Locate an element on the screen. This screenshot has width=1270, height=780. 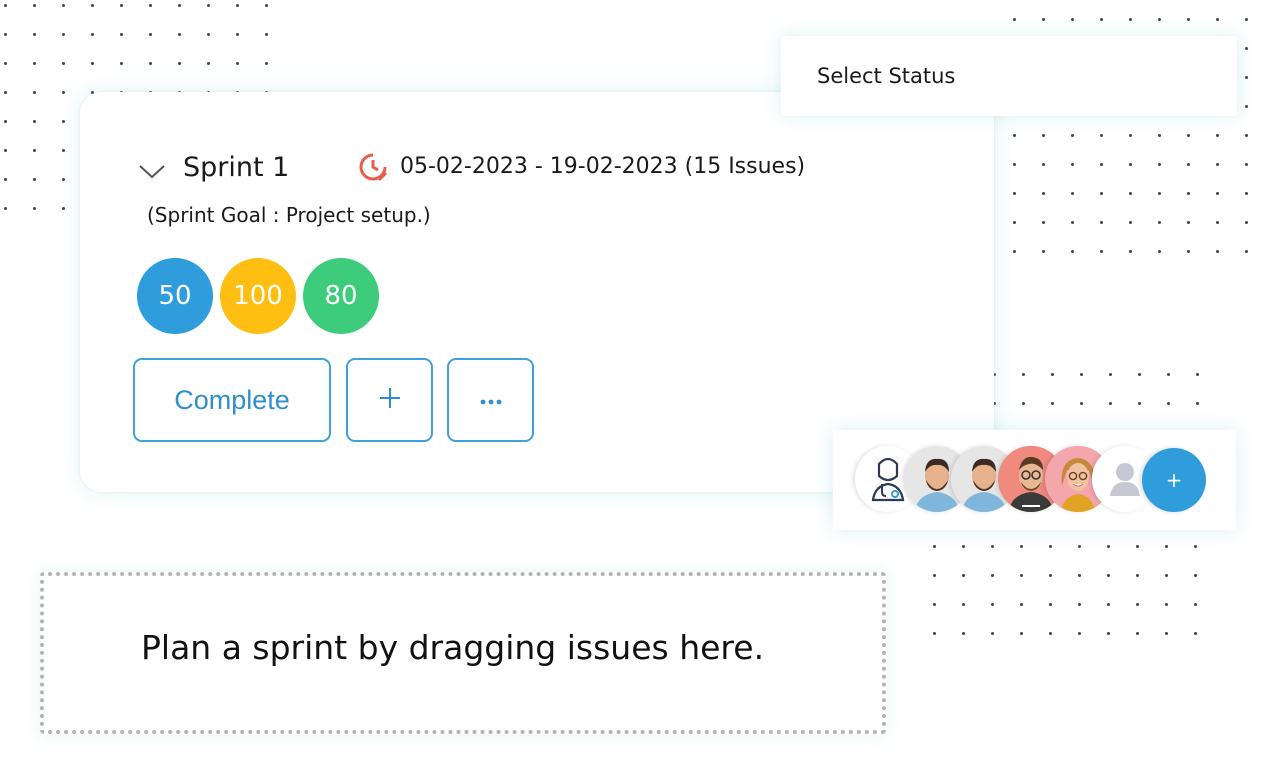
clock-icon is located at coordinates (373, 167).